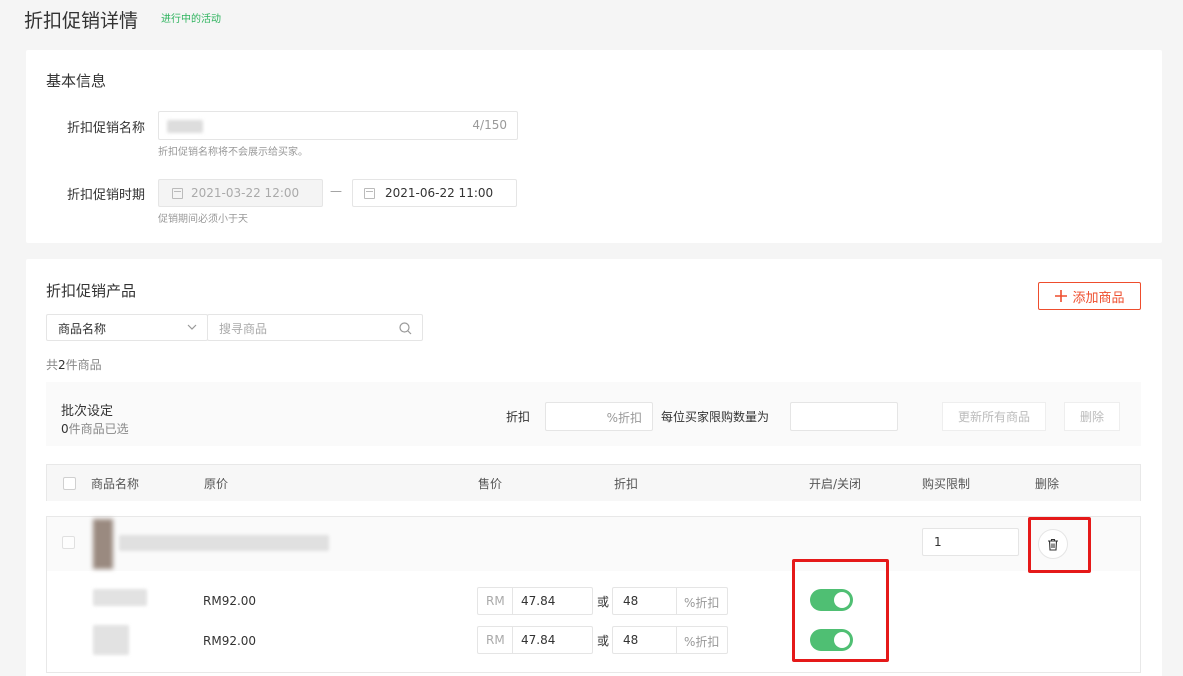 Image resolution: width=1183 pixels, height=676 pixels. What do you see at coordinates (83, 365) in the screenshot?
I see `count-suffix: 件商品` at bounding box center [83, 365].